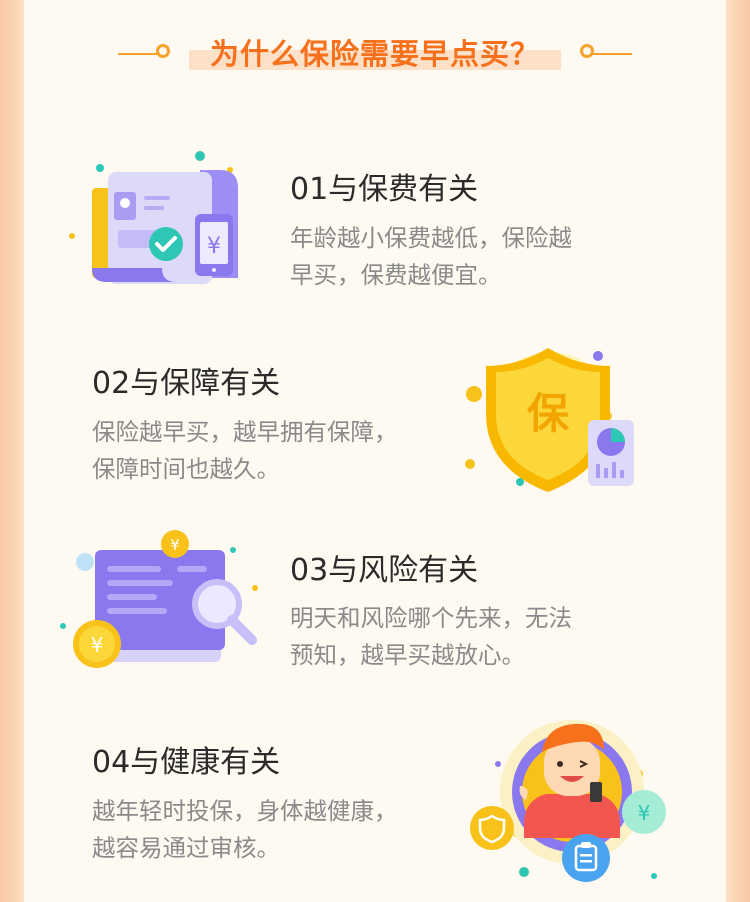 Image resolution: width=750 pixels, height=902 pixels. I want to click on section-3-title: 03与风险有关, so click(384, 570).